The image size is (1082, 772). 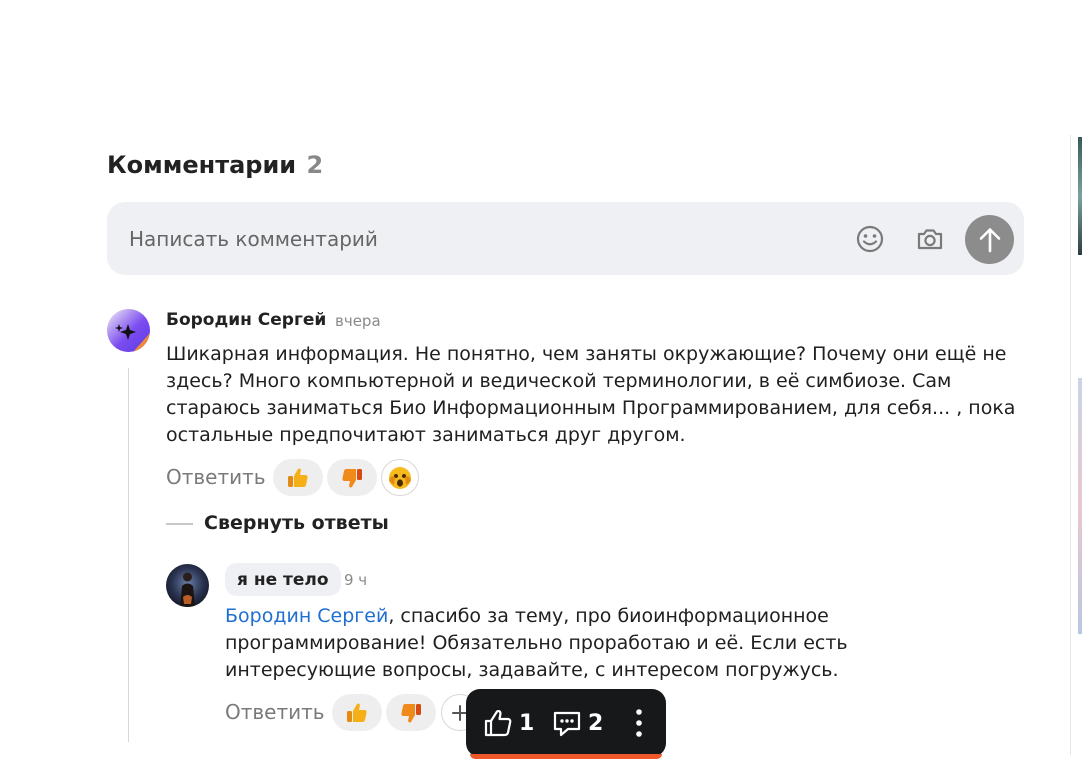 I want to click on thread-line, so click(x=128, y=555).